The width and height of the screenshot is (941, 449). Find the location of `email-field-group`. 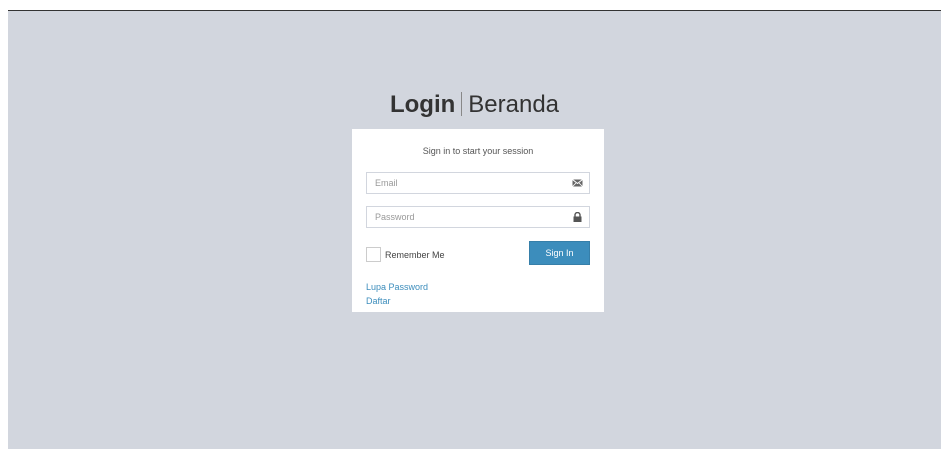

email-field-group is located at coordinates (478, 183).